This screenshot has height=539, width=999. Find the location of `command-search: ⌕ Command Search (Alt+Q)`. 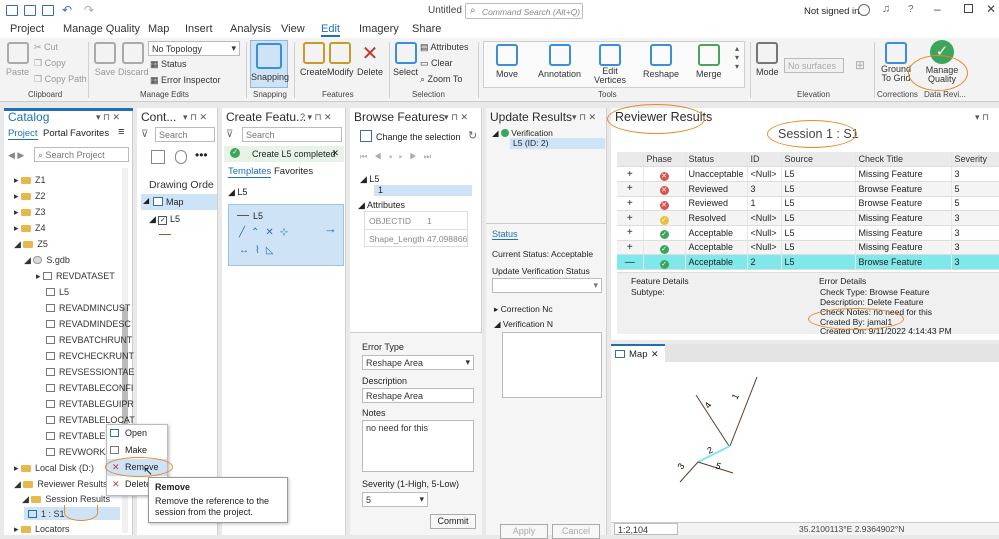

command-search: ⌕ Command Search (Alt+Q) is located at coordinates (524, 11).